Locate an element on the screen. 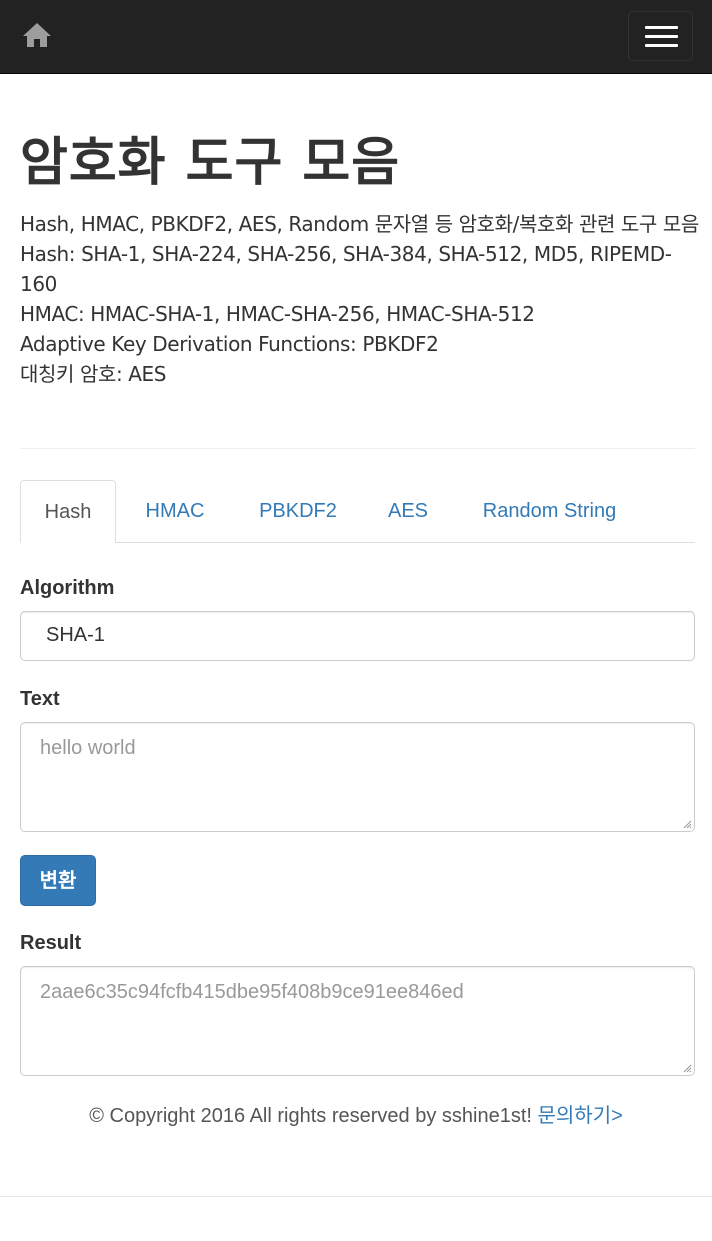 This screenshot has height=1241, width=712. text-label: Text is located at coordinates (40, 699).